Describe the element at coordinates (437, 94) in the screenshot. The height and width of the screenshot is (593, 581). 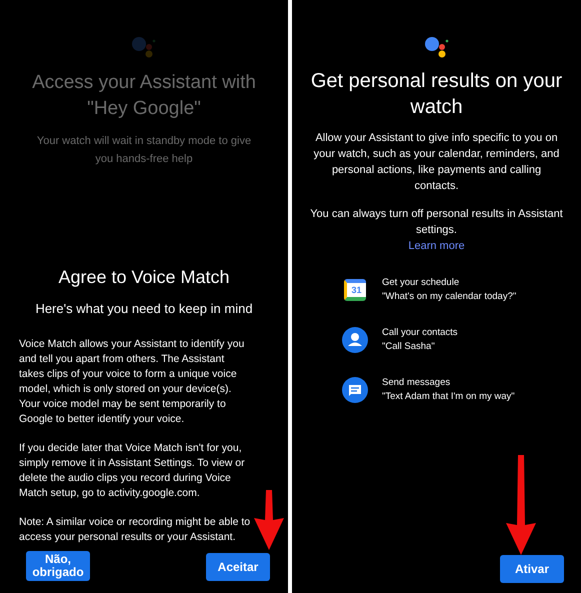
I see `screen-title: Get personal results on your watch` at that location.